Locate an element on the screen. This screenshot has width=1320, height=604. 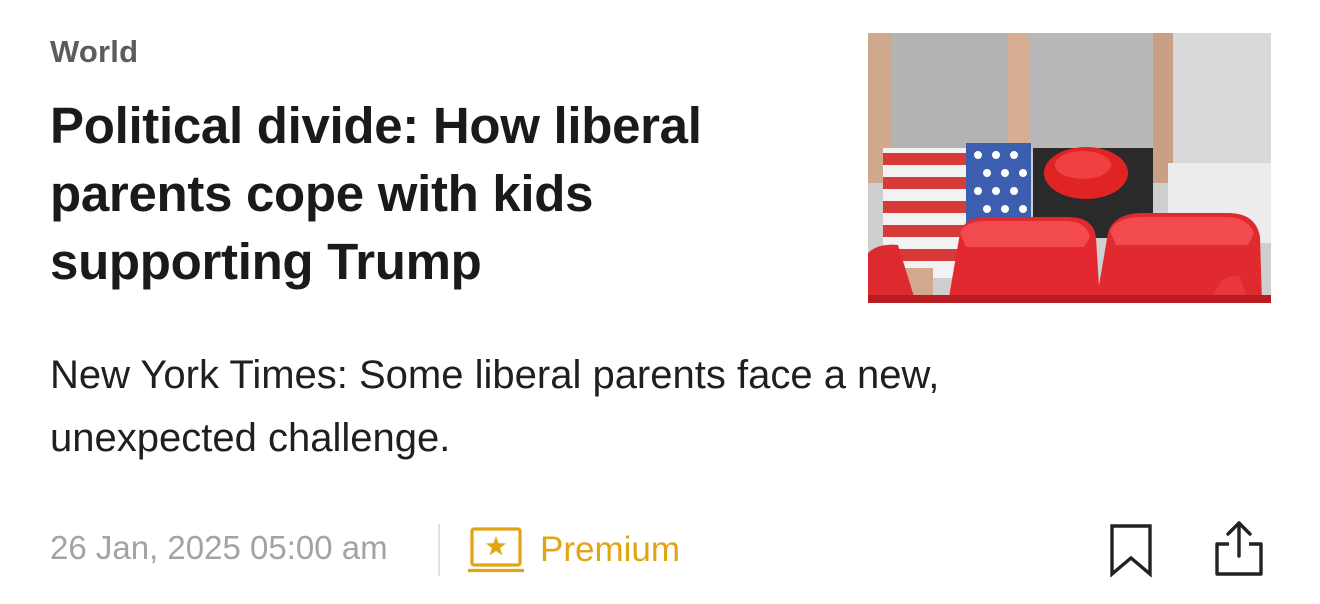
bookmark-icon is located at coordinates (1131, 551).